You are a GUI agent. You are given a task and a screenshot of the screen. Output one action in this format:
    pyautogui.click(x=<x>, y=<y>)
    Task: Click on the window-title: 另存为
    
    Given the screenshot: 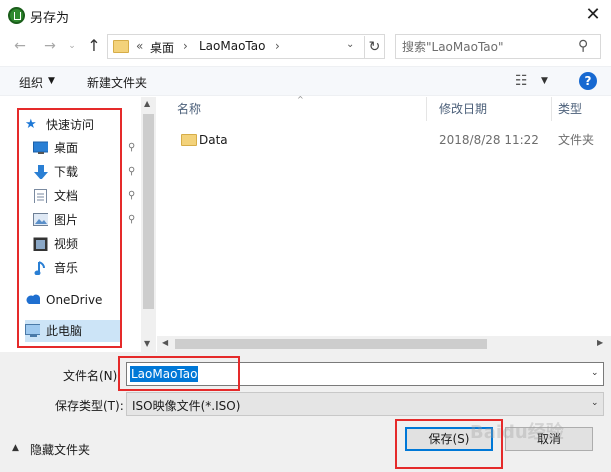 What is the action you would take?
    pyautogui.click(x=50, y=18)
    